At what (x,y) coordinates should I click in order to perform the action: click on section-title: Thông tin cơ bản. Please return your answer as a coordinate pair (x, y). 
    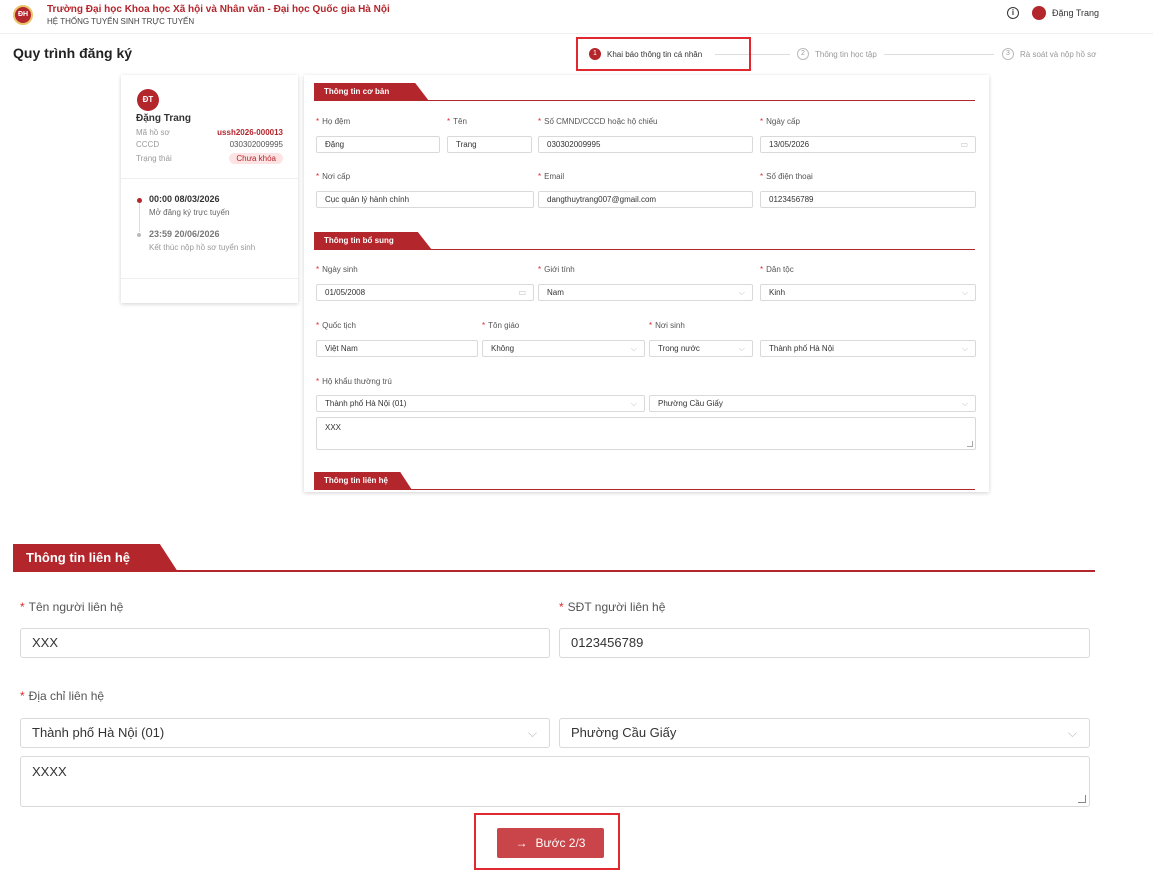
    Looking at the image, I should click on (371, 92).